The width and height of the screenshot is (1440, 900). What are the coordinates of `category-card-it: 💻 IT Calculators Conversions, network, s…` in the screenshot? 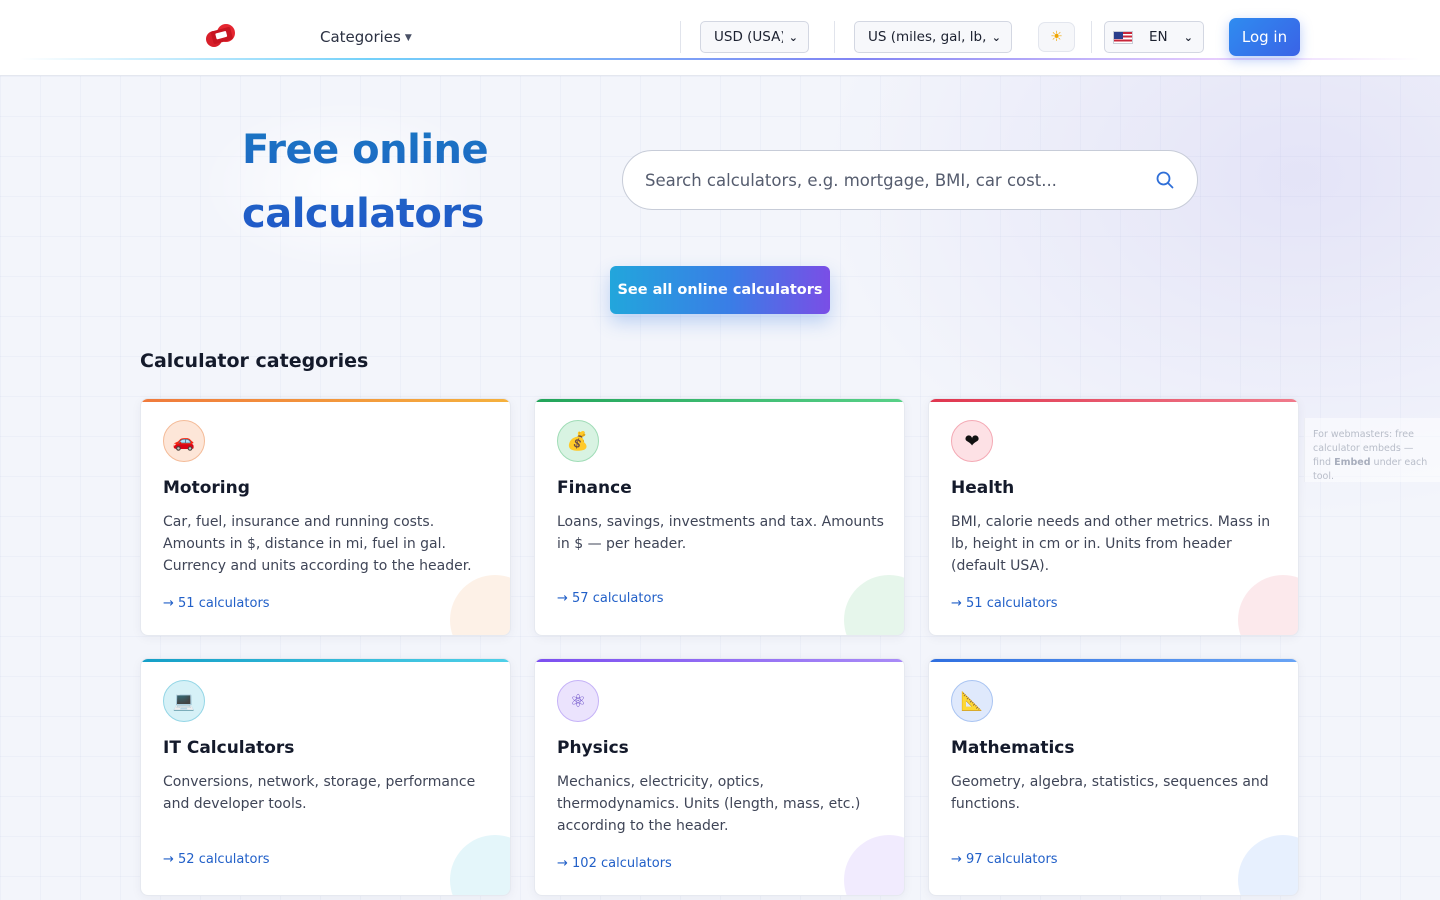 It's located at (325, 777).